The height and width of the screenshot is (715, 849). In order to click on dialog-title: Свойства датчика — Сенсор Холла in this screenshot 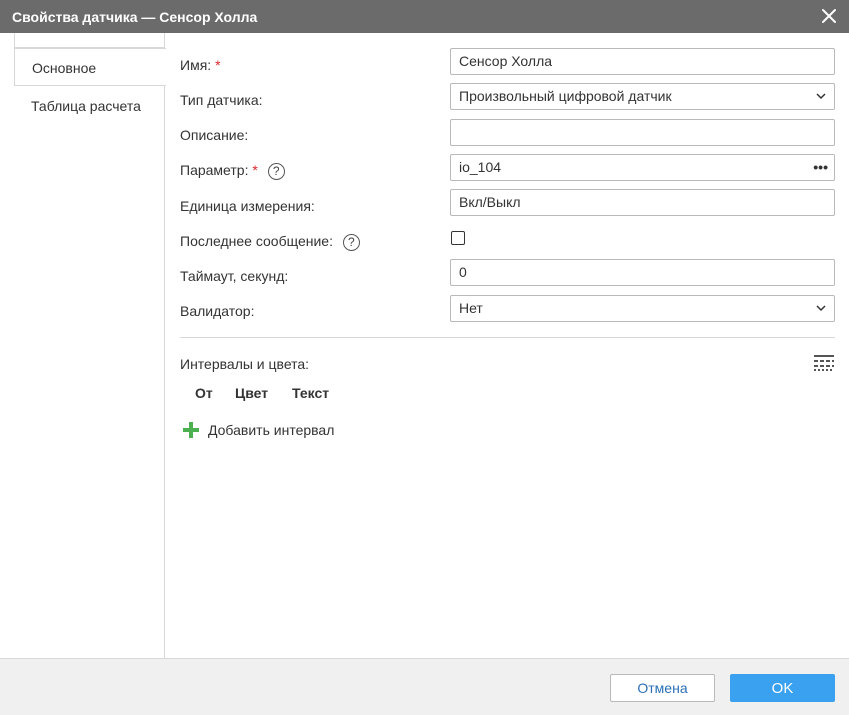, I will do `click(135, 17)`.